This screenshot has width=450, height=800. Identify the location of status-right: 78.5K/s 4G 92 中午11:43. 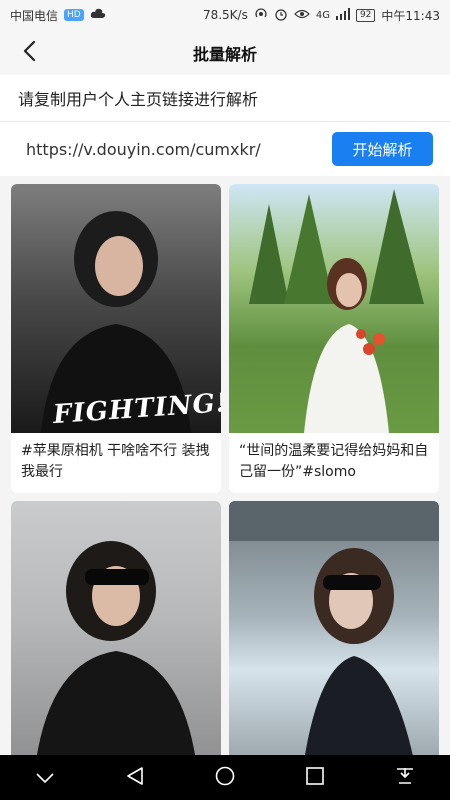
(321, 15).